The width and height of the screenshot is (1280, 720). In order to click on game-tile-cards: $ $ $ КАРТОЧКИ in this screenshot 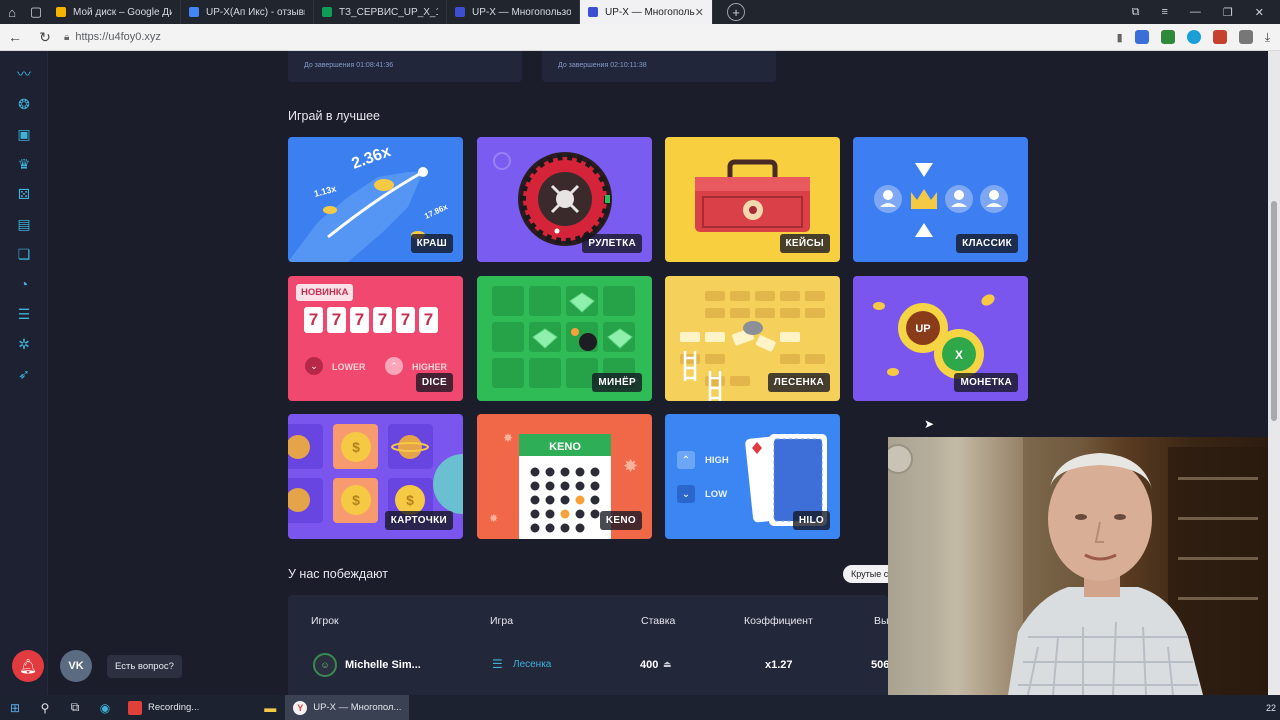, I will do `click(375, 476)`.